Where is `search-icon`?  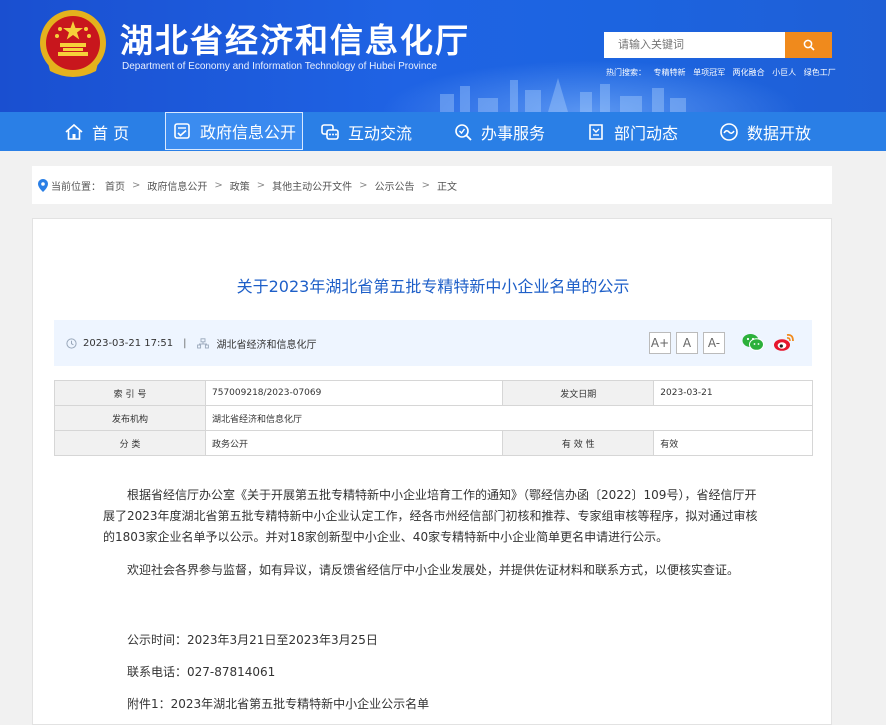 search-icon is located at coordinates (809, 45).